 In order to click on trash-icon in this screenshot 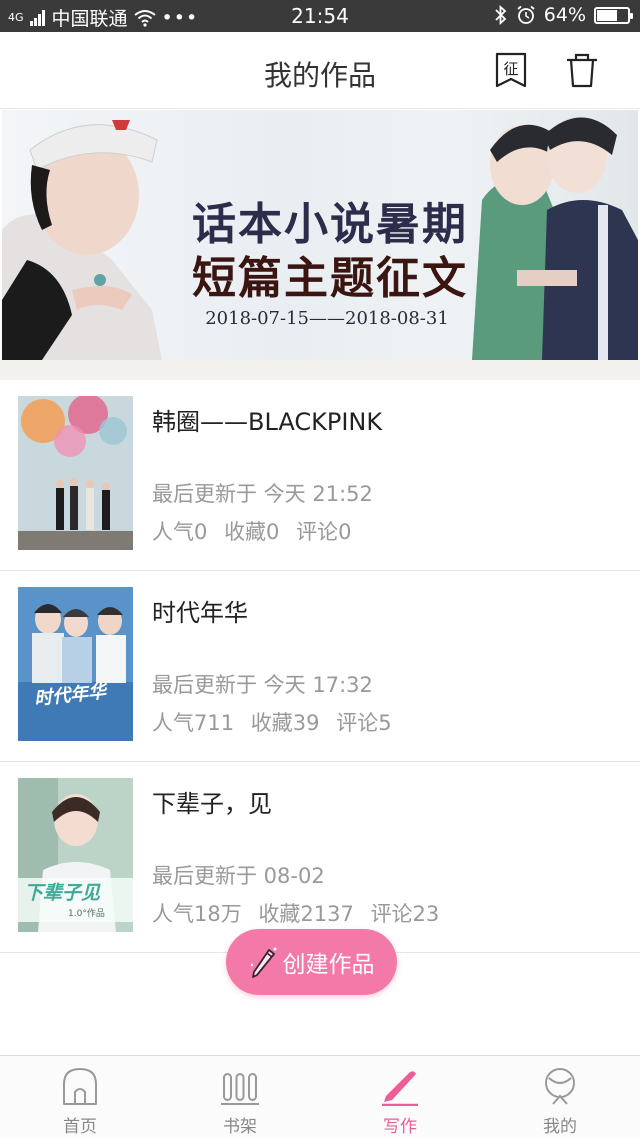, I will do `click(582, 70)`.